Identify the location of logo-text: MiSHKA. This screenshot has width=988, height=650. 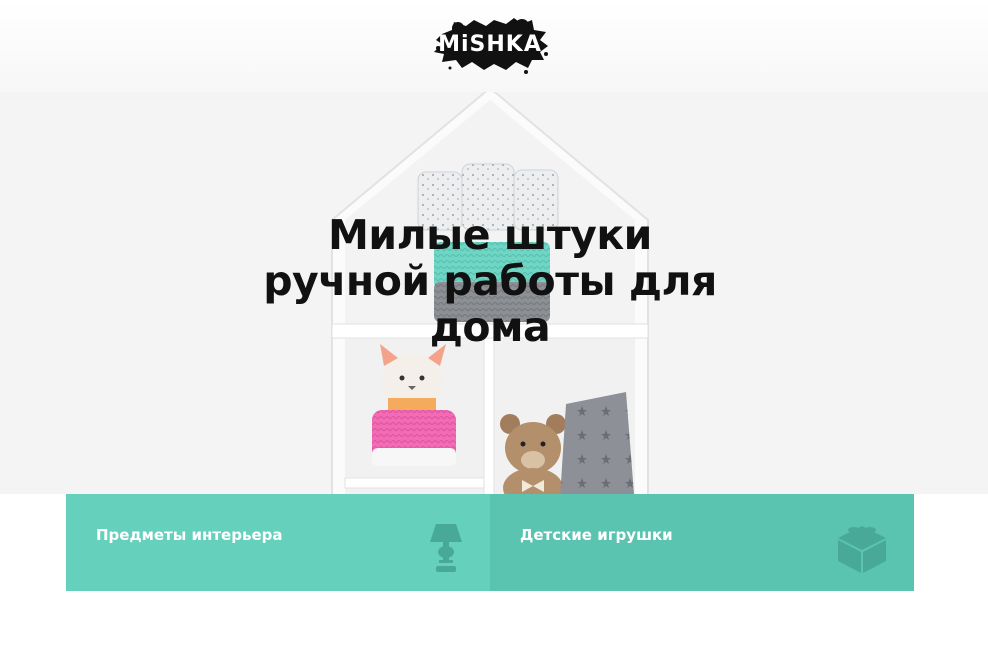
(490, 44).